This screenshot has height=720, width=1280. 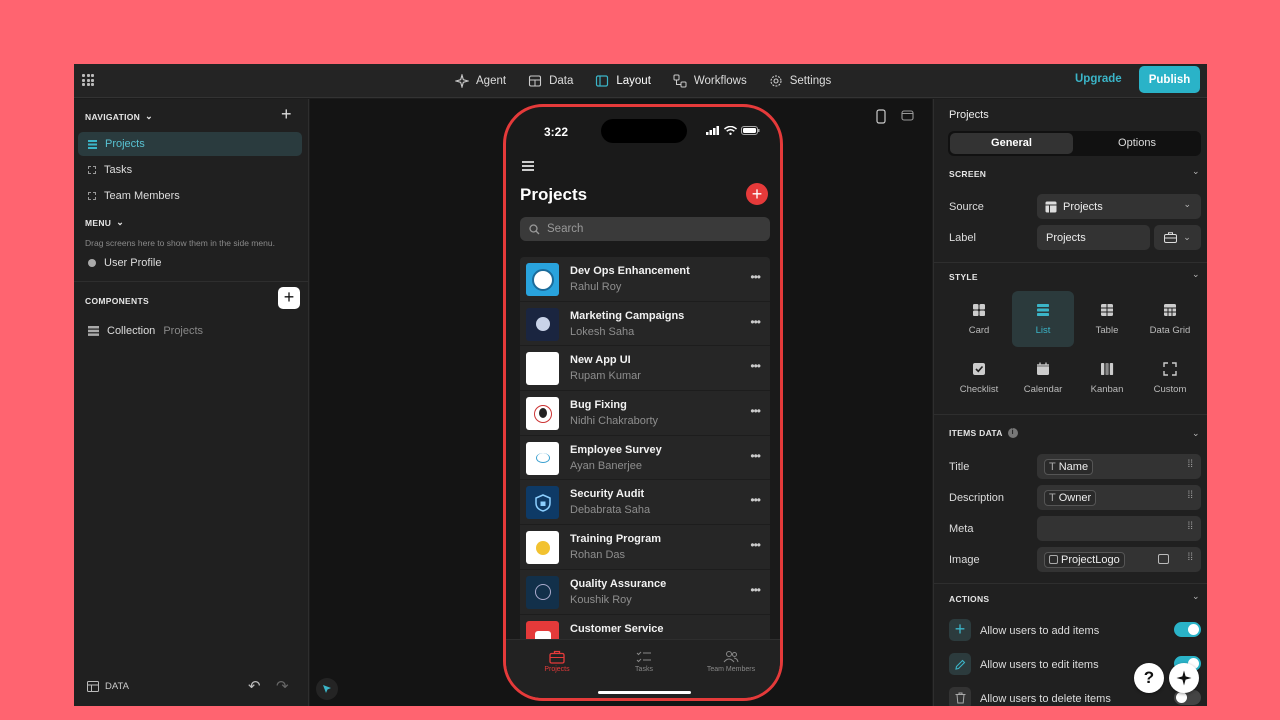 What do you see at coordinates (98, 222) in the screenshot?
I see `menu-title: MENU` at bounding box center [98, 222].